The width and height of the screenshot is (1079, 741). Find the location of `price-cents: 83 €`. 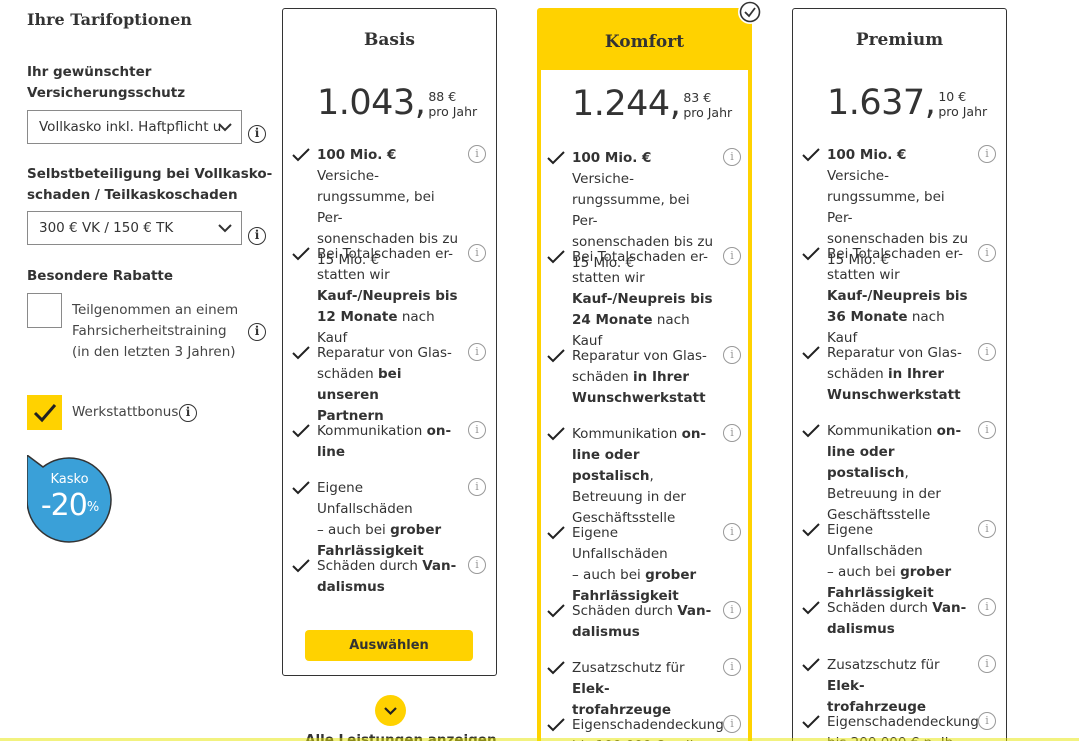

price-cents: 83 € is located at coordinates (697, 97).